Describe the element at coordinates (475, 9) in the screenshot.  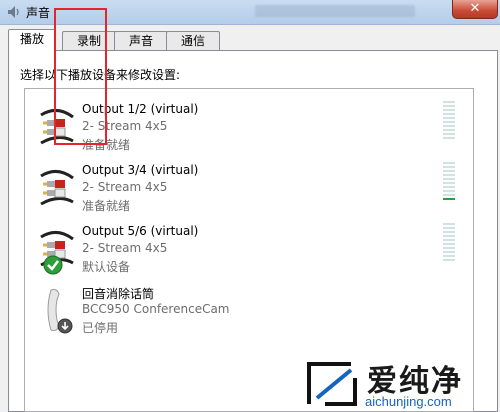
I see `close-button: ✕` at that location.